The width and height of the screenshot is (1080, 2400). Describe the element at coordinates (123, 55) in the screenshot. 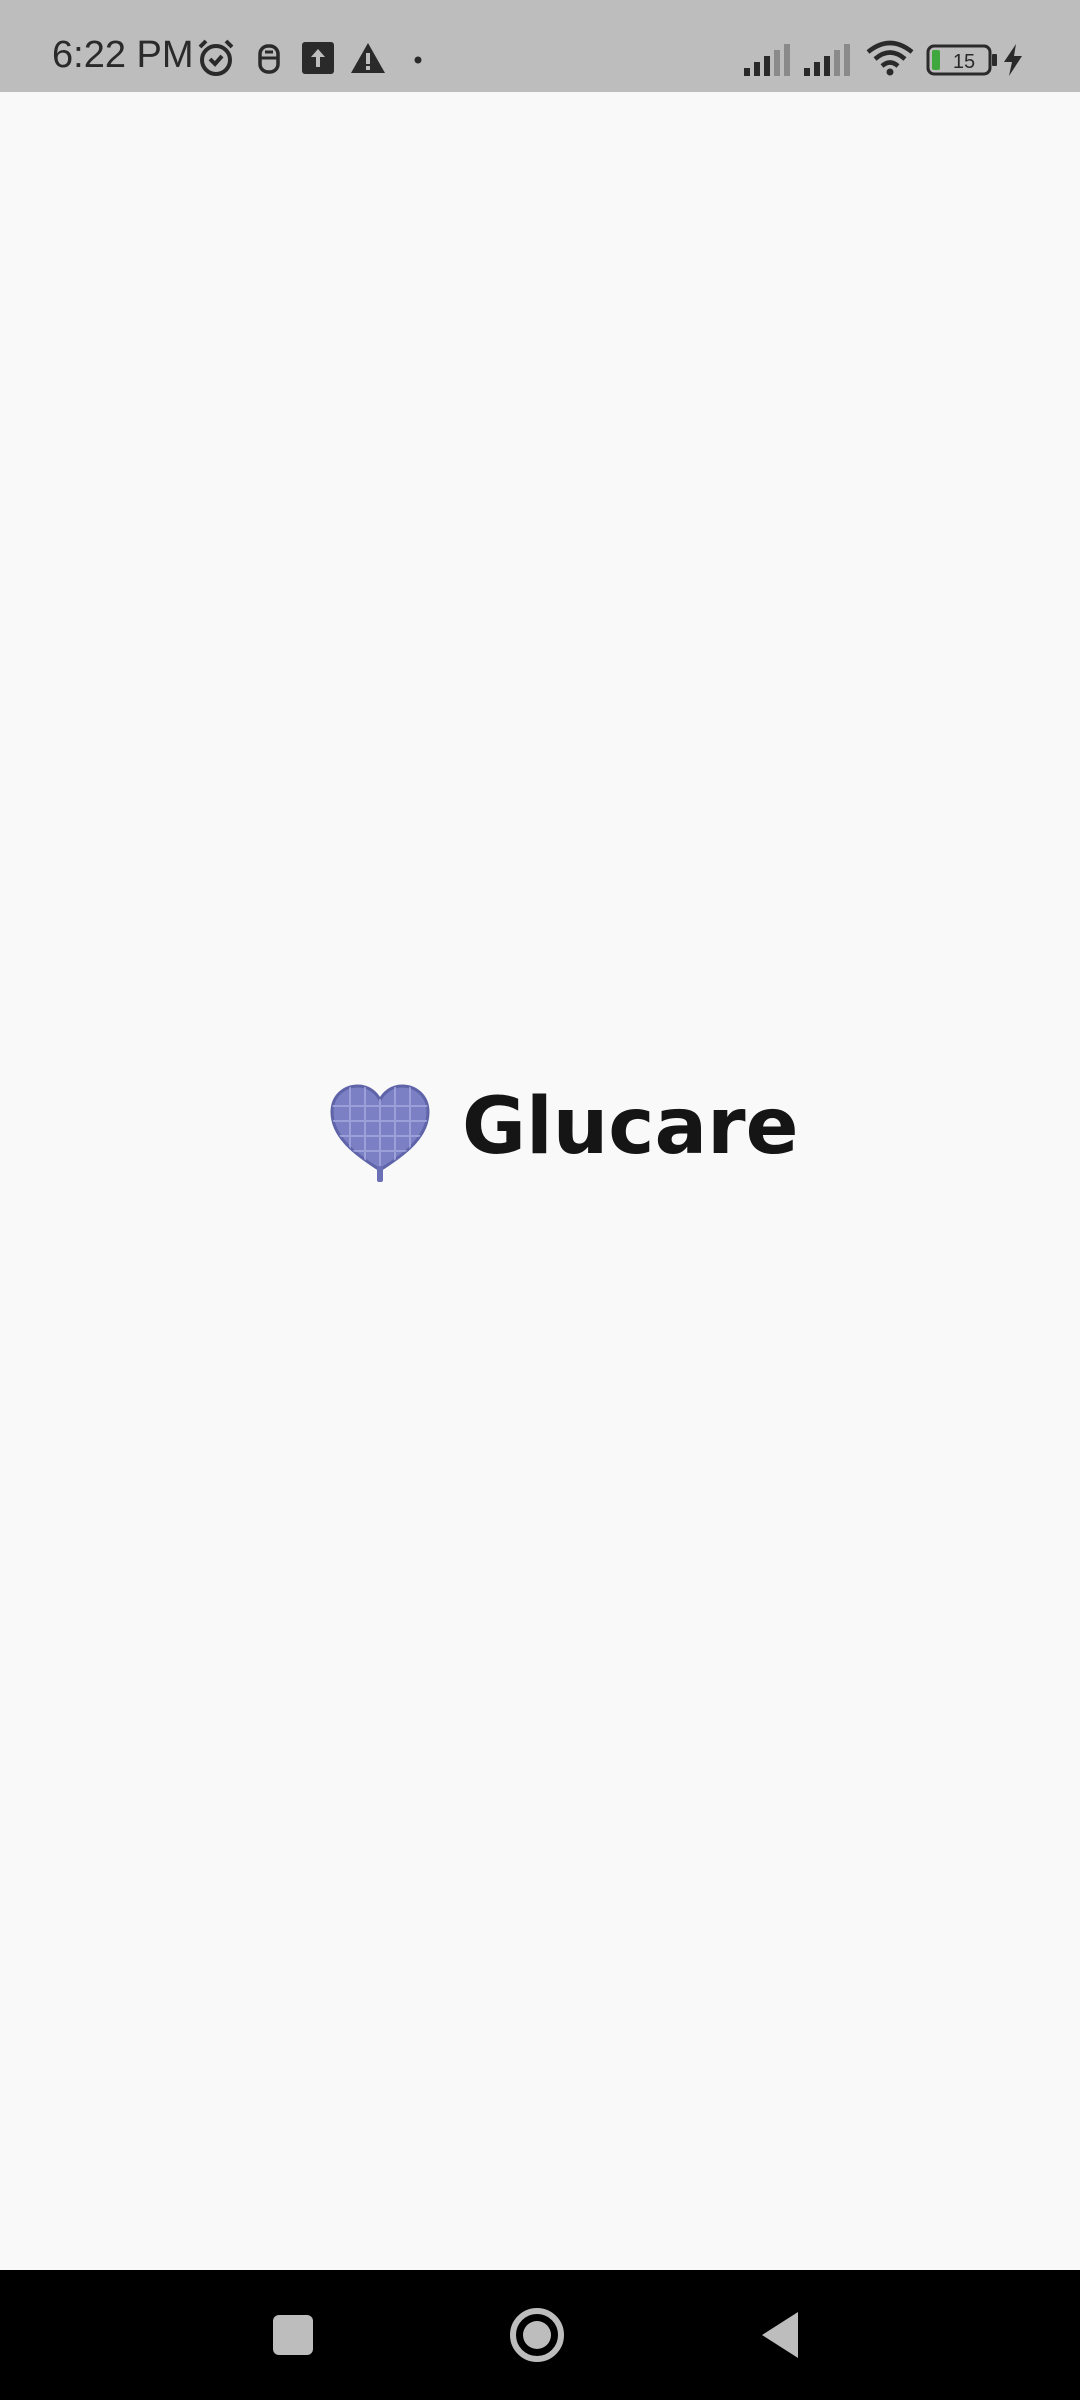

I see `status-time: 6:22 PM` at that location.